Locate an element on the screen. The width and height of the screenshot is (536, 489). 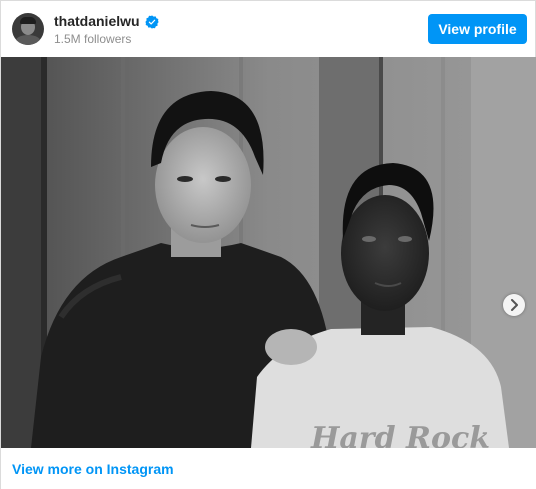
svg-text: Hard Rock is located at coordinates (400, 434).